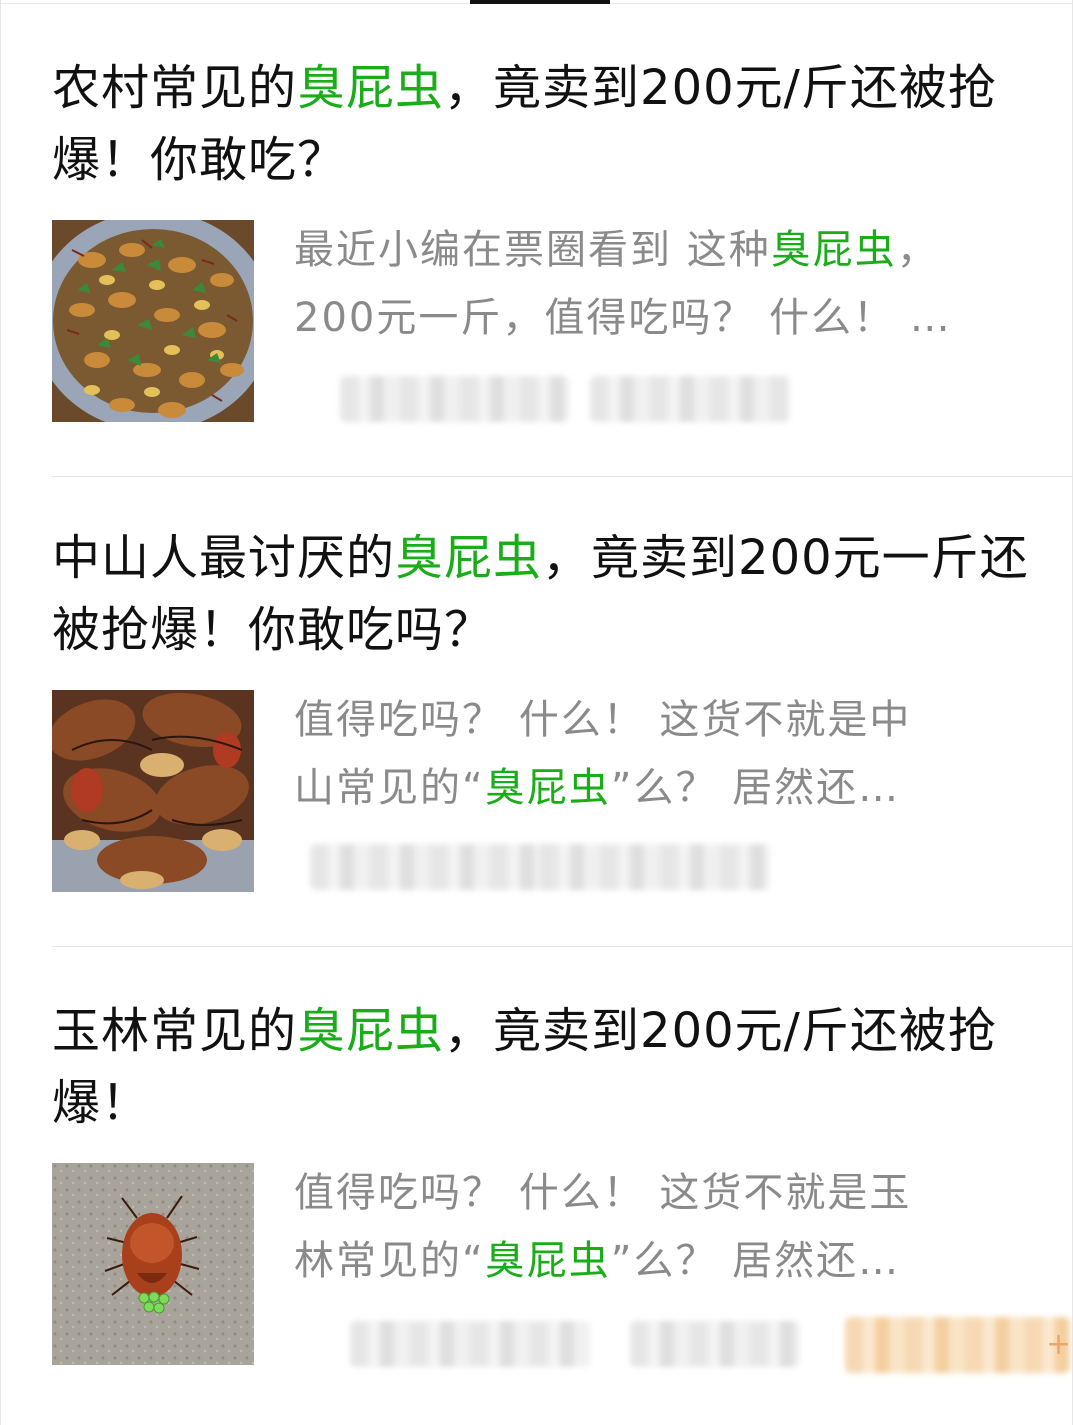  What do you see at coordinates (547, 124) in the screenshot?
I see `result-title: 农村常见的臭屁虫，竟卖到200元/斤还被抢爆！你敢吃？` at bounding box center [547, 124].